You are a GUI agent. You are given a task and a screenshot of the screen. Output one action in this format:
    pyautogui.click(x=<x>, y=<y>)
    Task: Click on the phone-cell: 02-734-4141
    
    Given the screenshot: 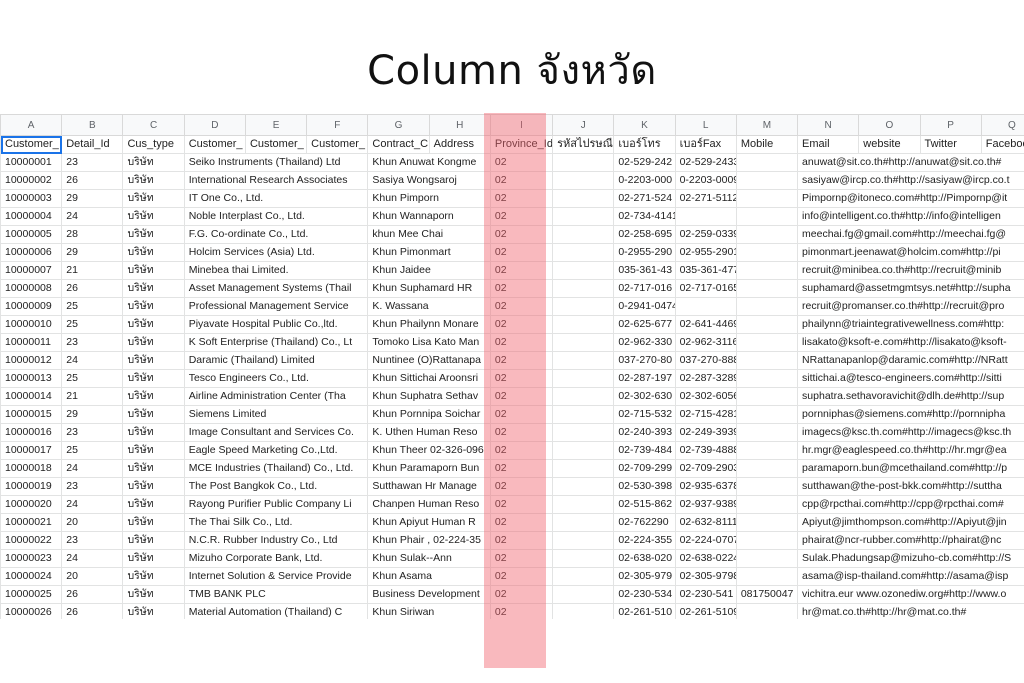 What is the action you would take?
    pyautogui.click(x=644, y=216)
    